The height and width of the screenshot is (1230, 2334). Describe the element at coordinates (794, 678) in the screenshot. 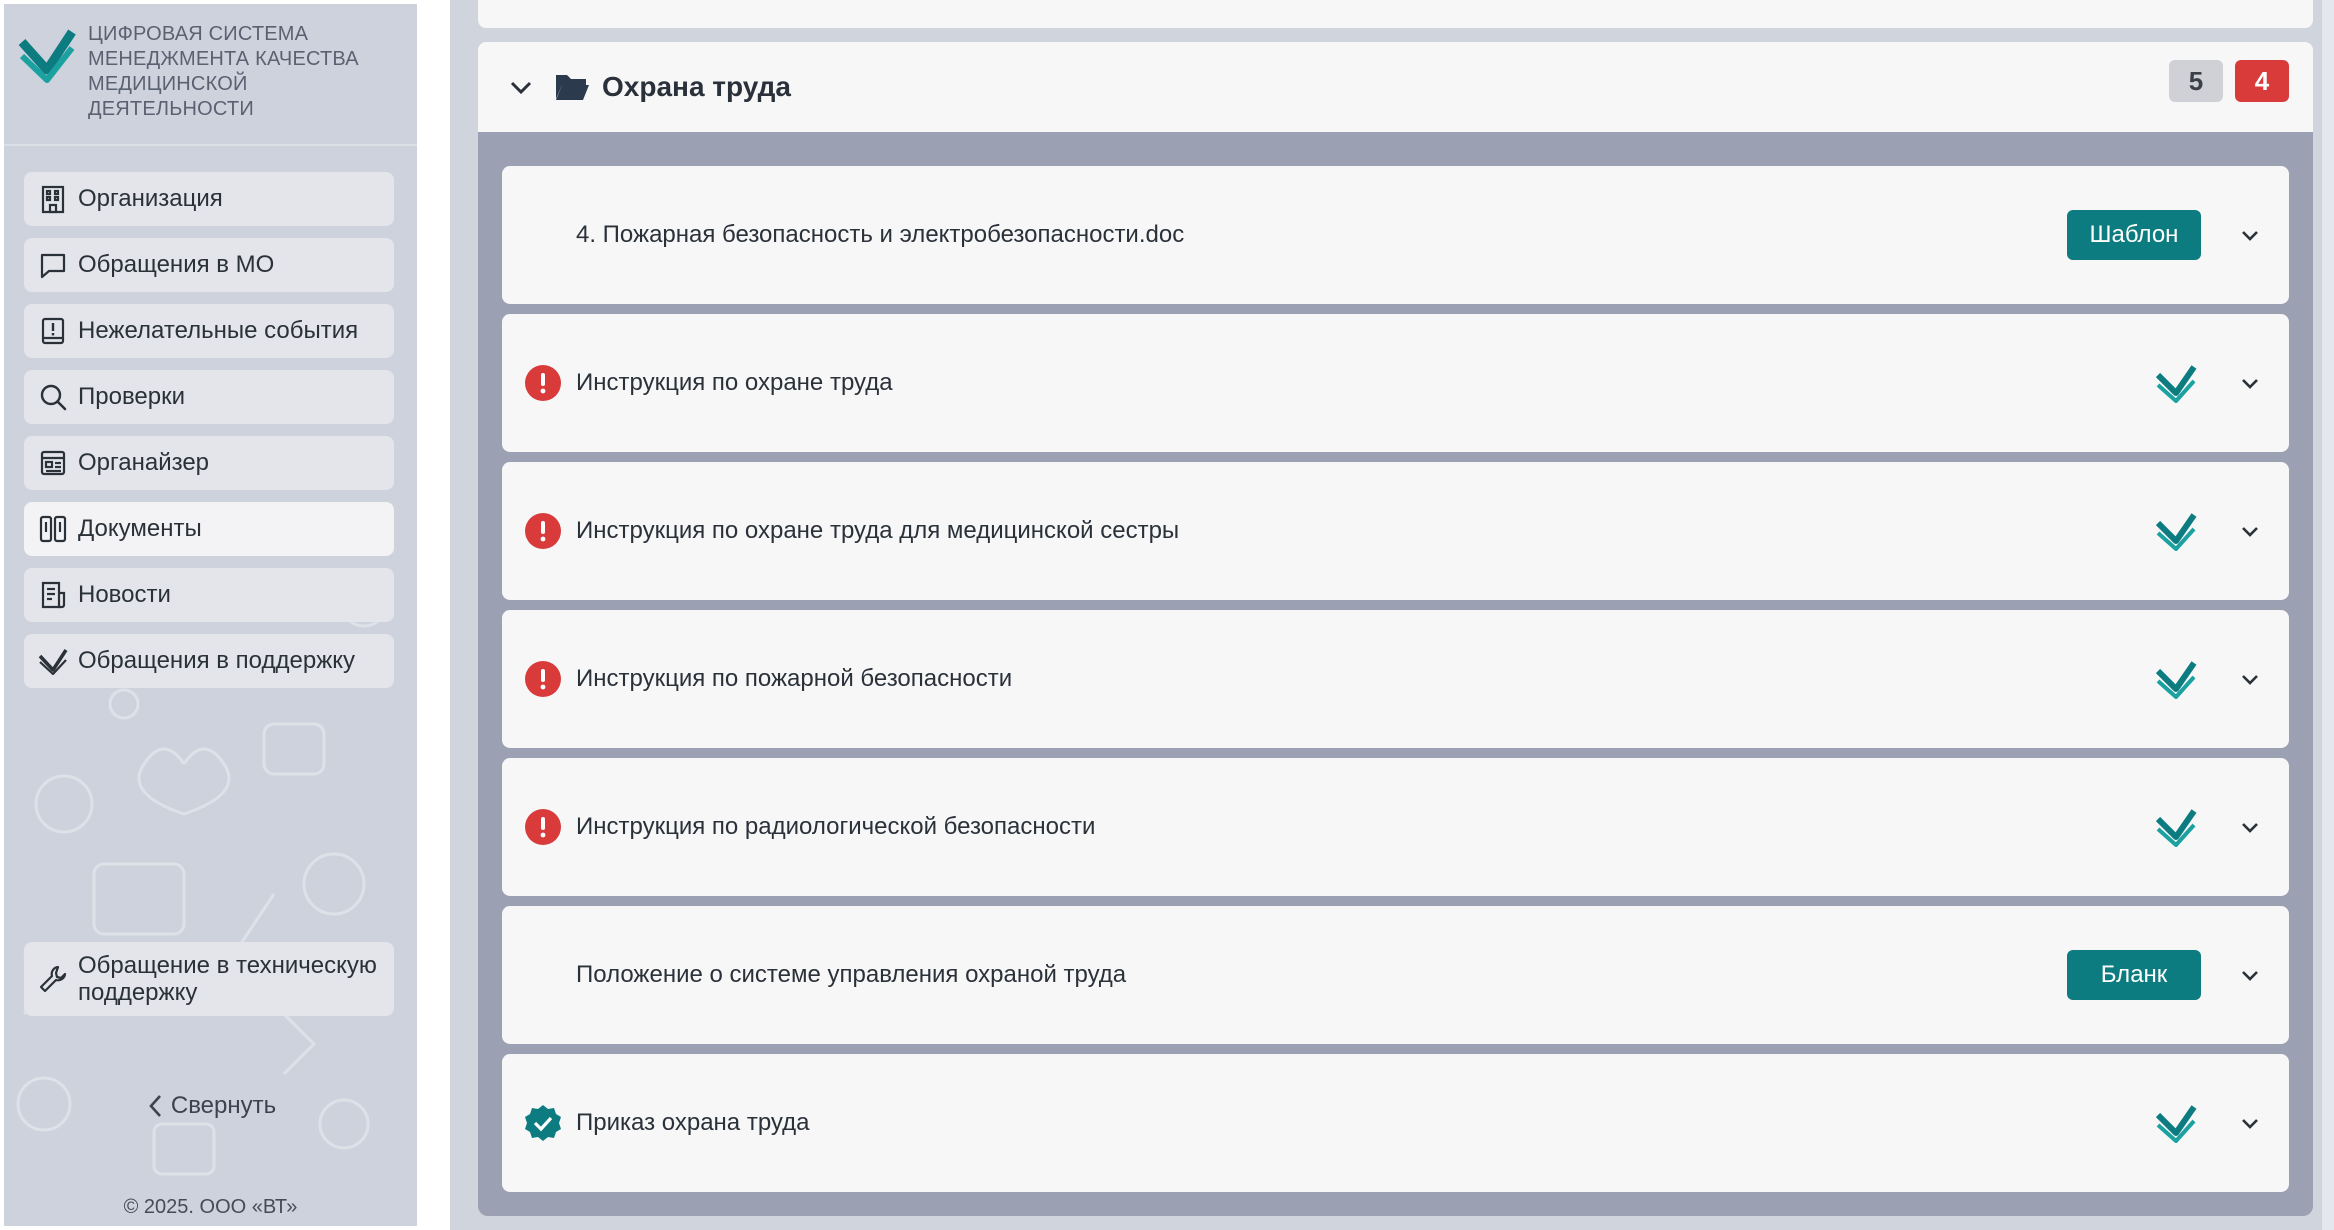

I see `document-title: Инструкция по пожарной безопасности` at that location.